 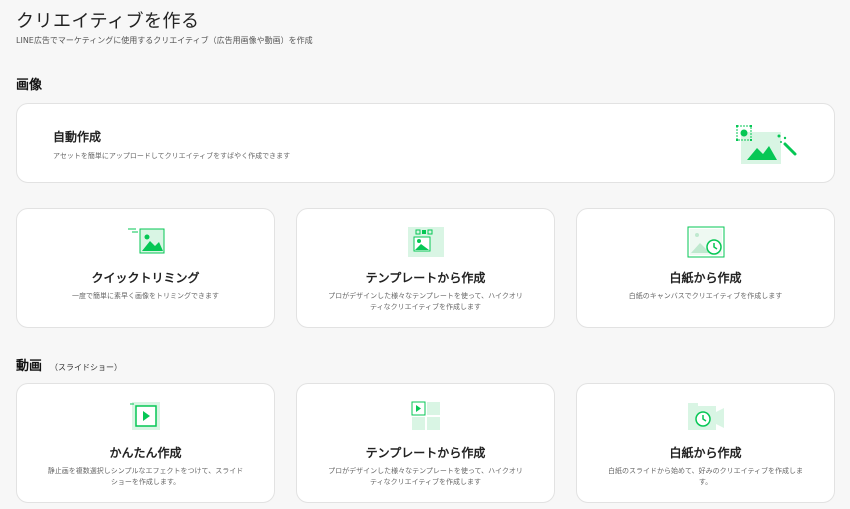 What do you see at coordinates (705, 242) in the screenshot?
I see `blank-canvas-icon` at bounding box center [705, 242].